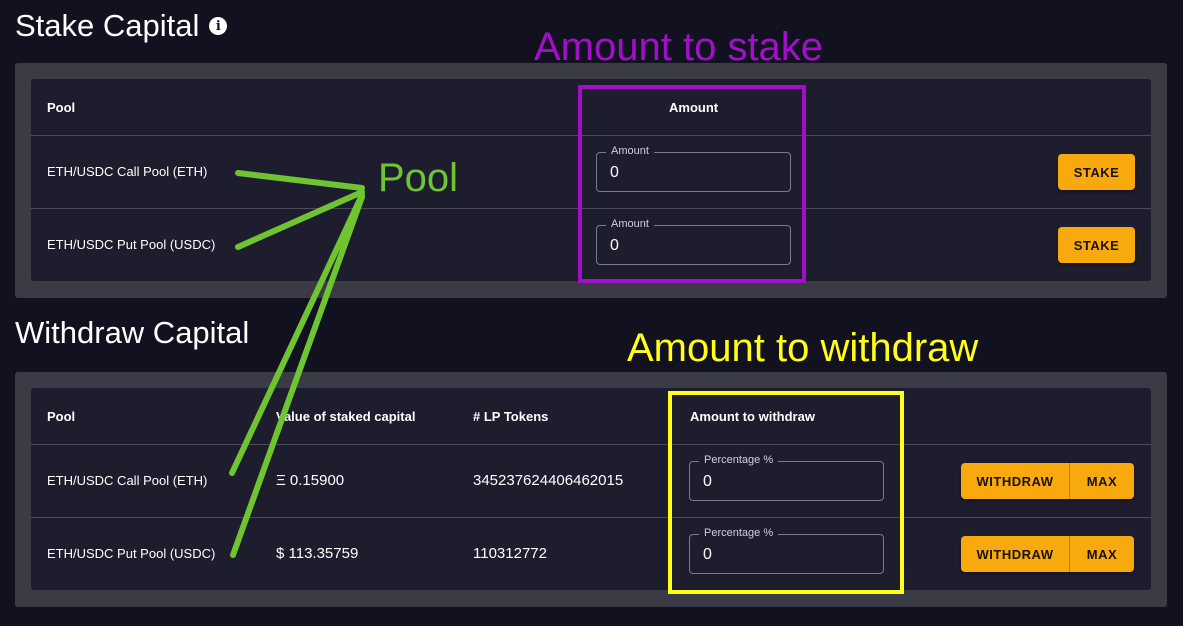 The width and height of the screenshot is (1183, 626). What do you see at coordinates (418, 178) in the screenshot?
I see `pool-annotation: Pool` at bounding box center [418, 178].